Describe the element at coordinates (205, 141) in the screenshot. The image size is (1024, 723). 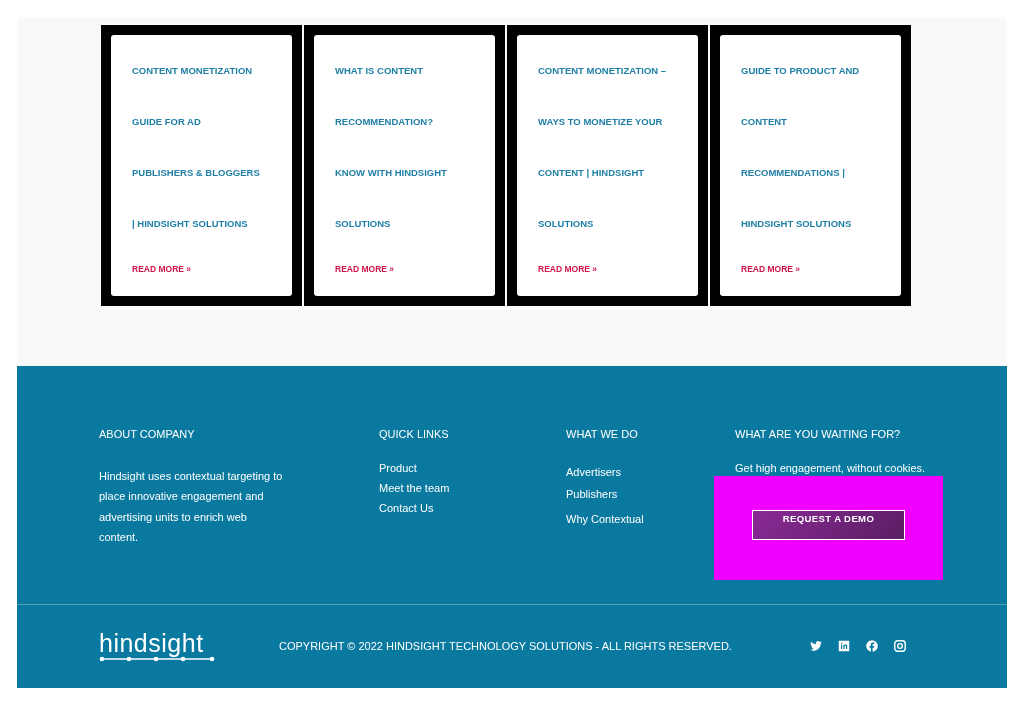
I see `post-title: GUIDE FOR AD` at that location.